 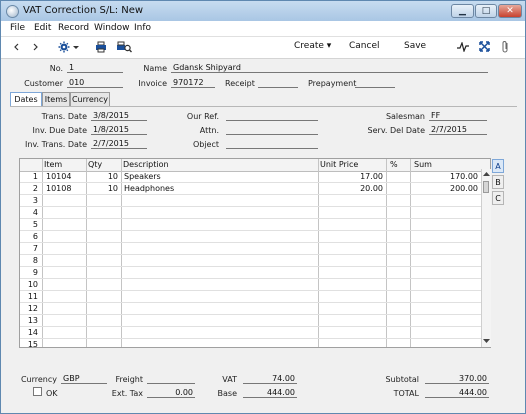 I want to click on minimize-button: ▁, so click(x=462, y=11).